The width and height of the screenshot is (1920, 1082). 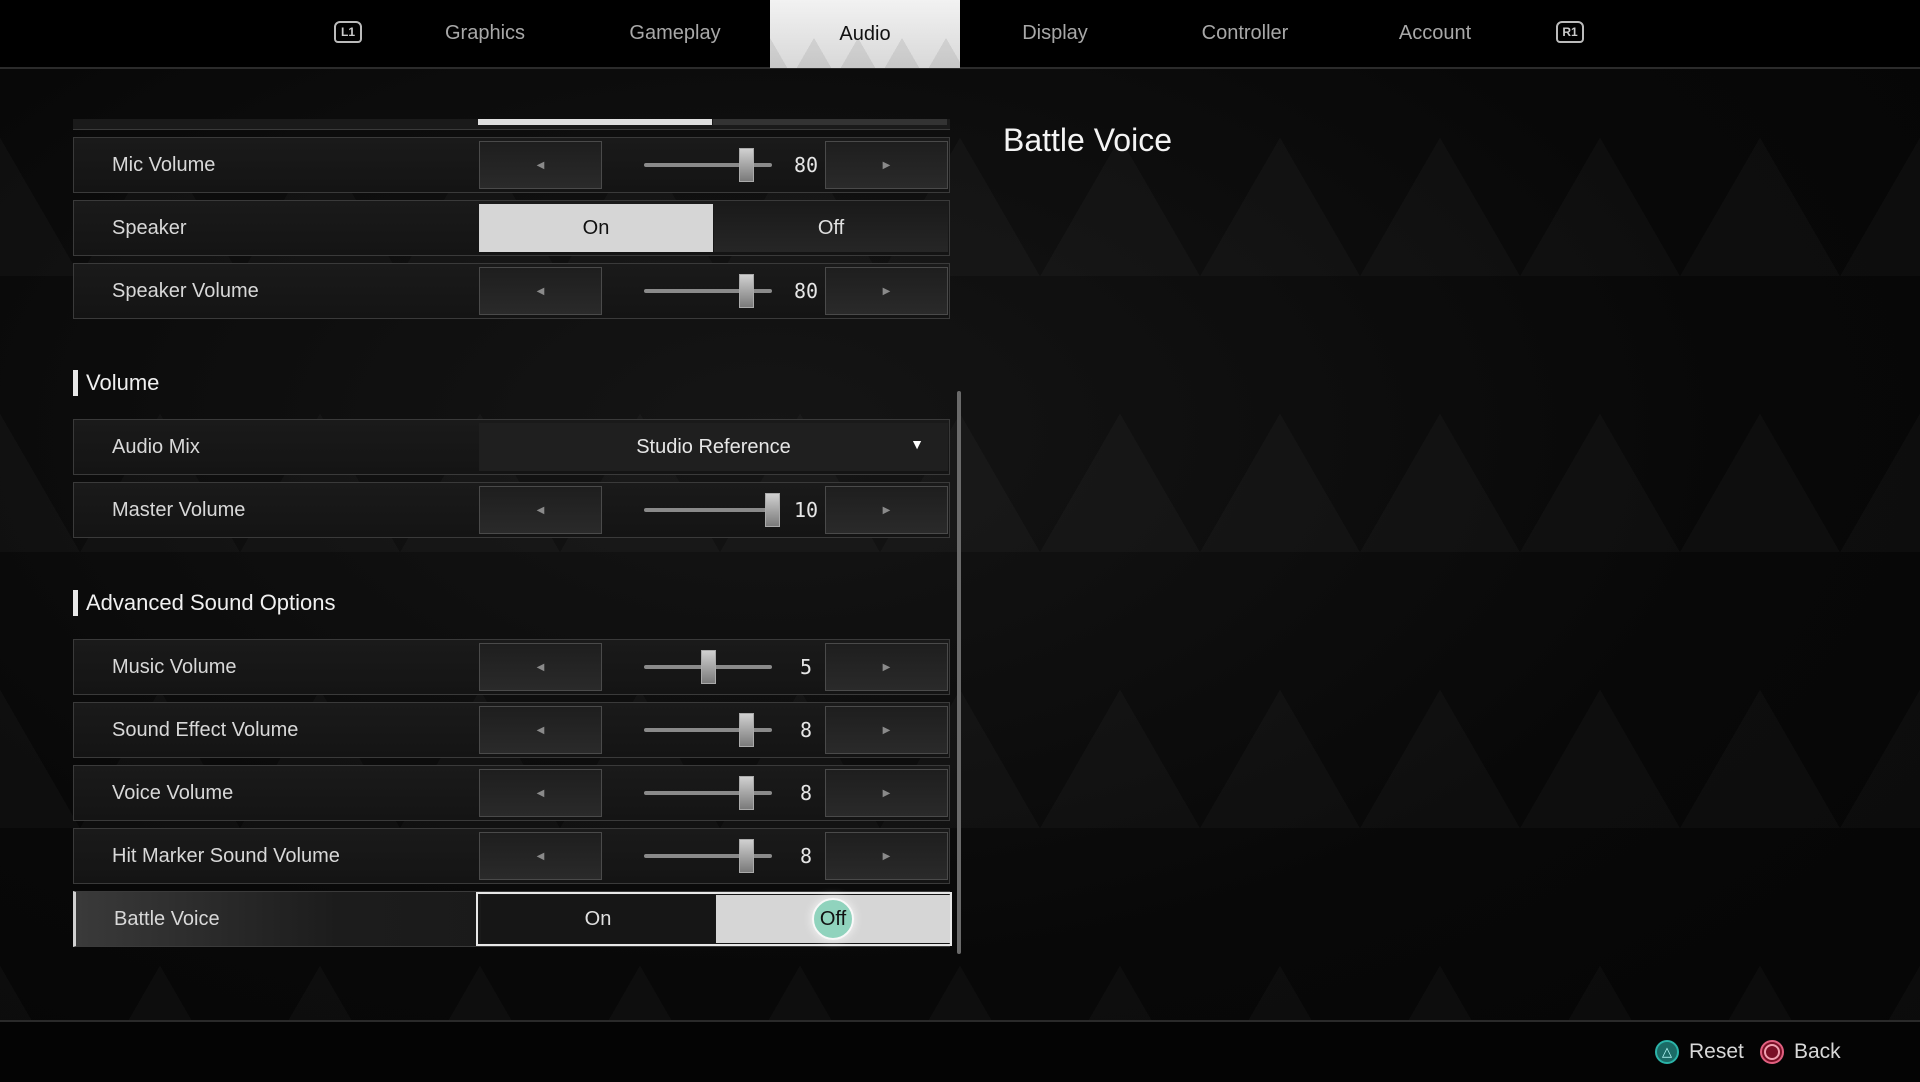 I want to click on section-header-volume: Volume, so click(x=116, y=383).